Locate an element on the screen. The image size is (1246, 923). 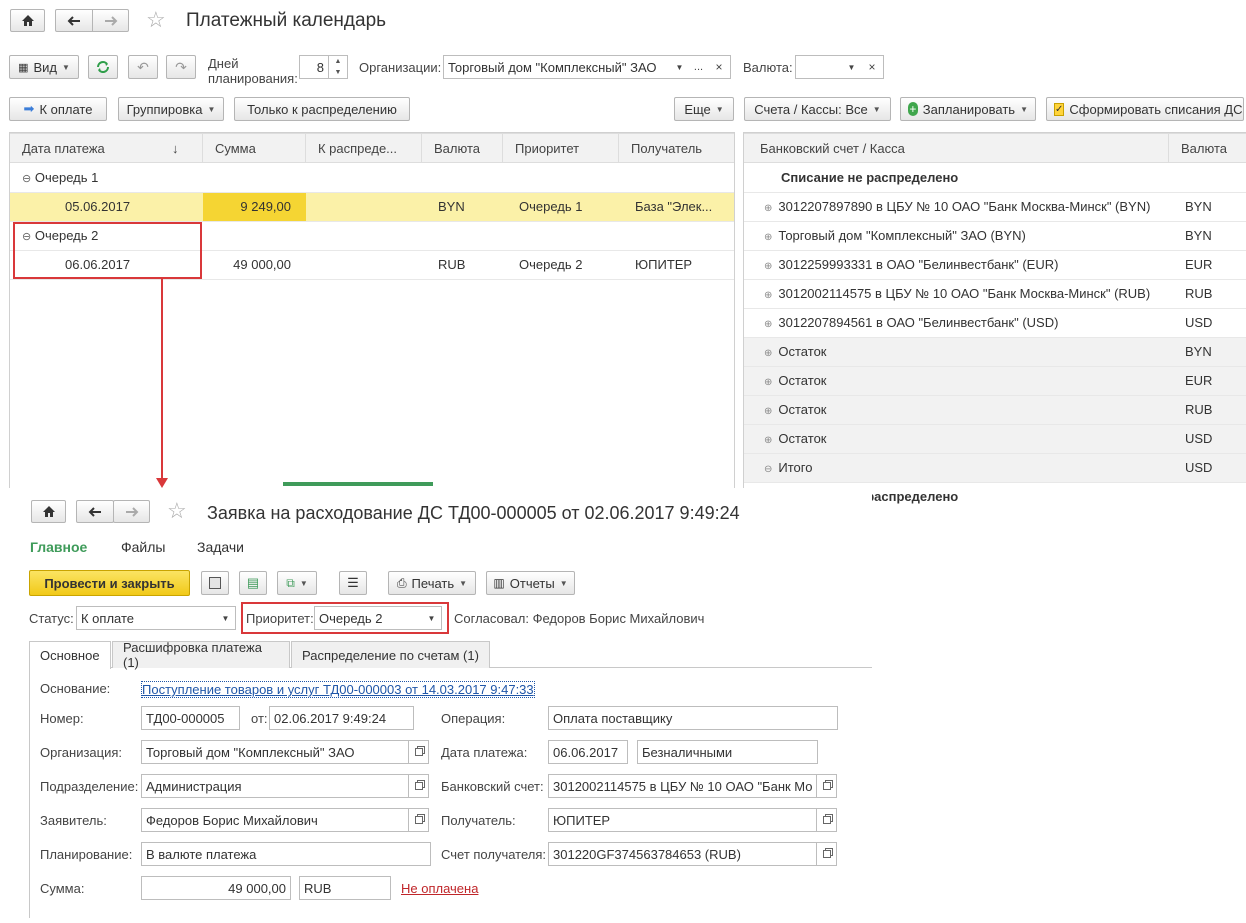
number-input: ТД00-000005 is located at coordinates (190, 718).